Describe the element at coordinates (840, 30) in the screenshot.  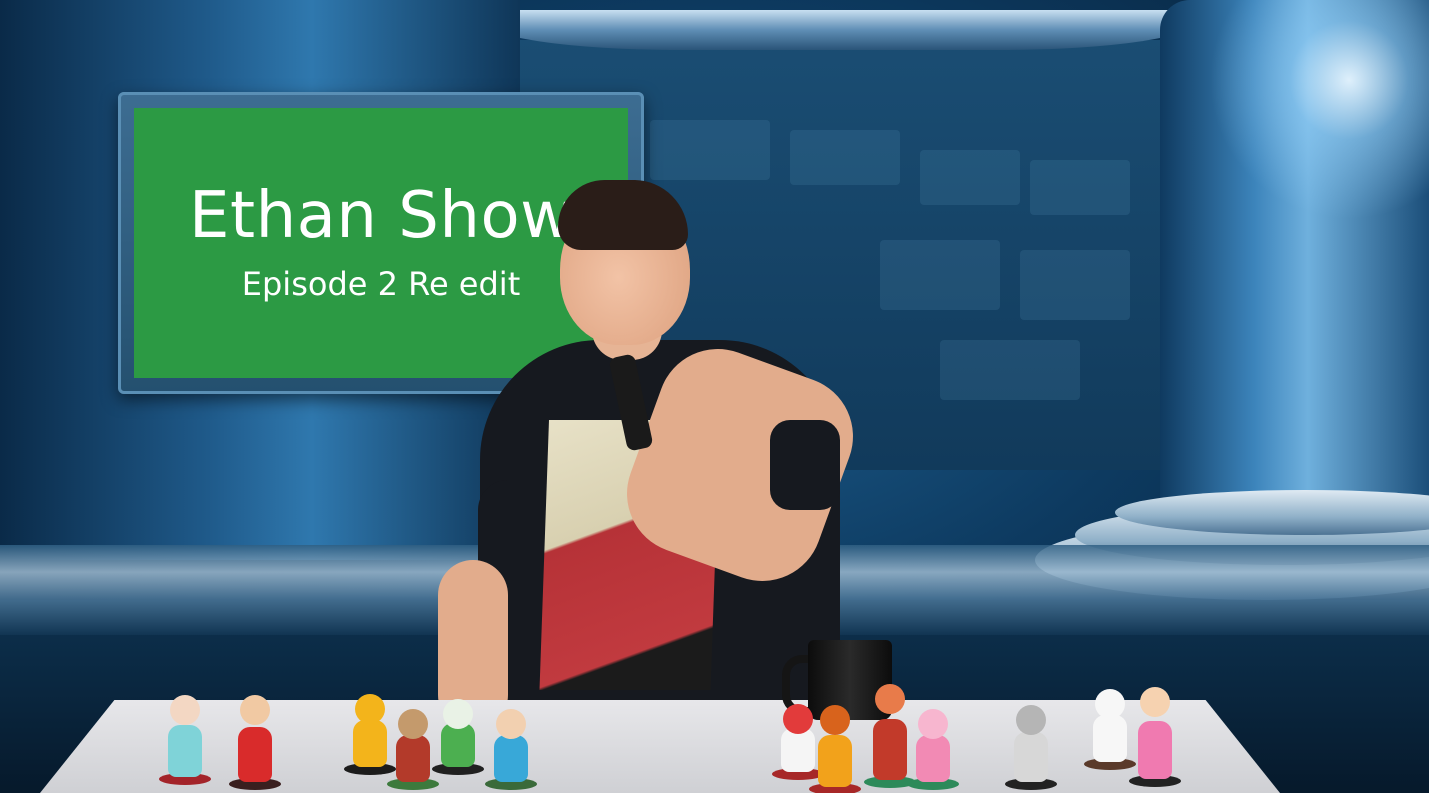
I see `top-light-rail` at that location.